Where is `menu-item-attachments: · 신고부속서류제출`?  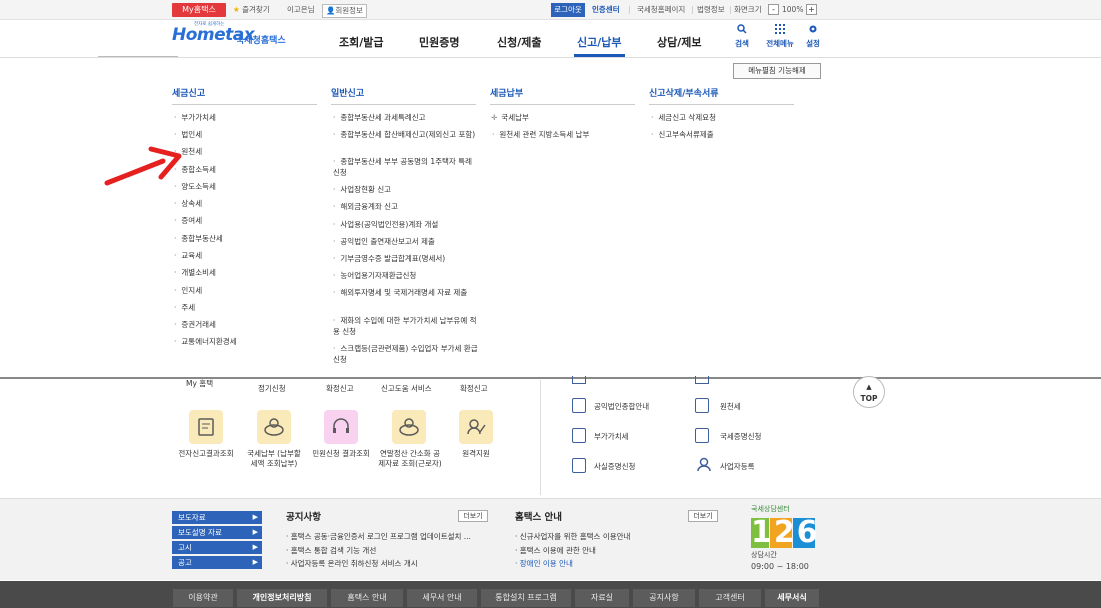
menu-item-attachments: · 신고부속서류제출 is located at coordinates (682, 134).